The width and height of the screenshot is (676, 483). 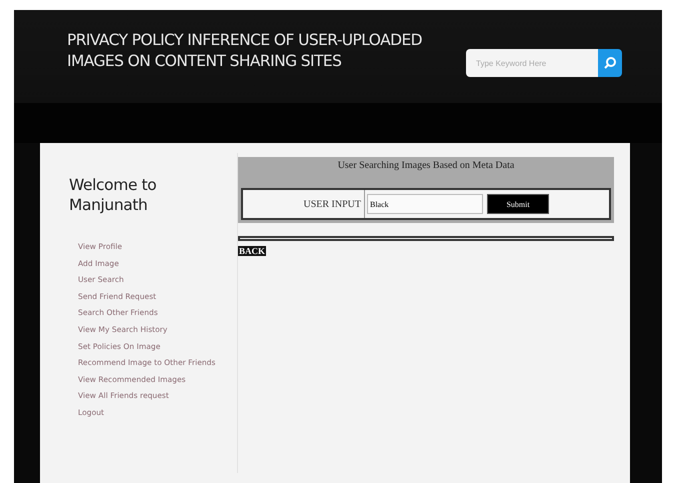 What do you see at coordinates (244, 51) in the screenshot?
I see `site-title: PRIVACY POLICY INFERENCE OF USER-UPLOADED IMAGES ON CONTENT SHARING SITES` at bounding box center [244, 51].